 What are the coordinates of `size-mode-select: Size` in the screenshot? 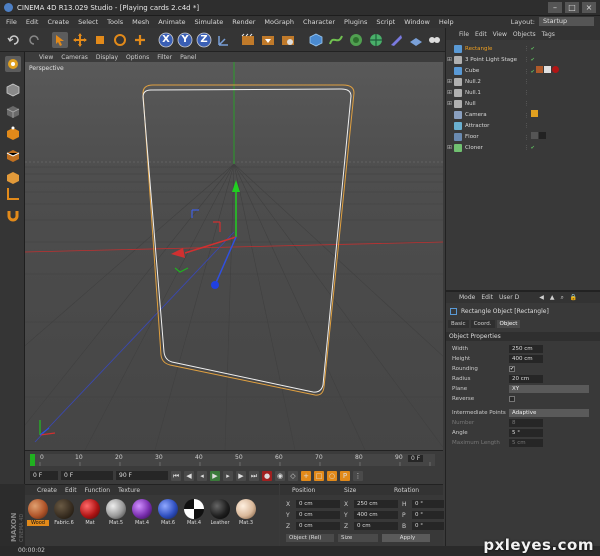 It's located at (358, 538).